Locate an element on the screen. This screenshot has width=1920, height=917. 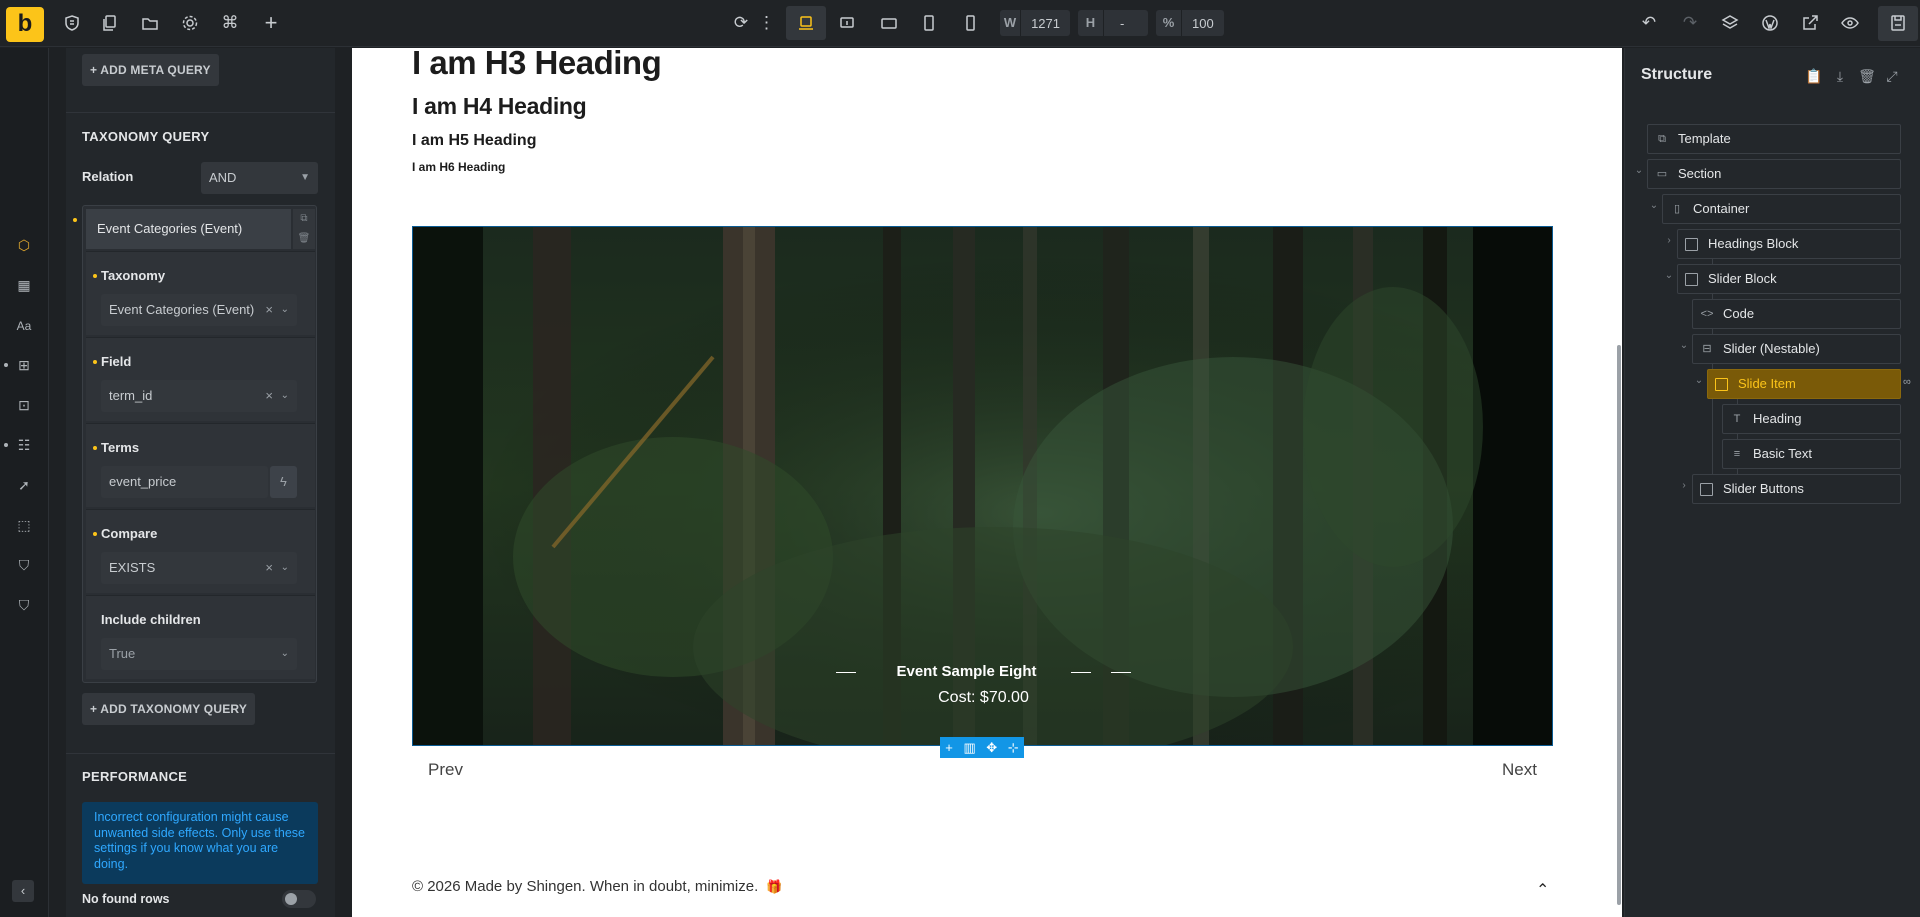
columns-icon: ▥ is located at coordinates (969, 748).